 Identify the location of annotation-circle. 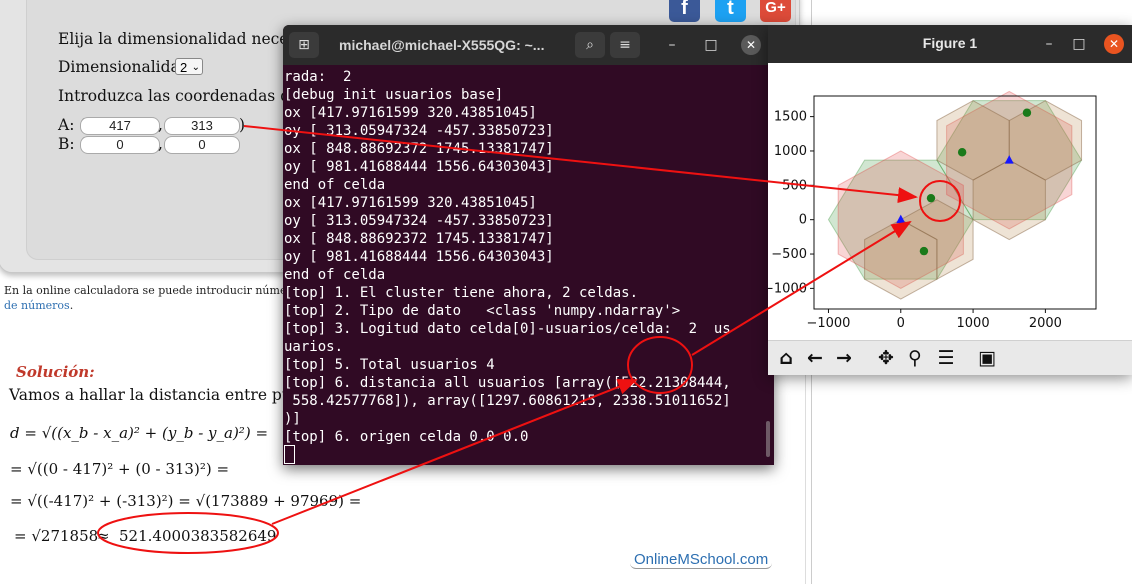
(940, 201).